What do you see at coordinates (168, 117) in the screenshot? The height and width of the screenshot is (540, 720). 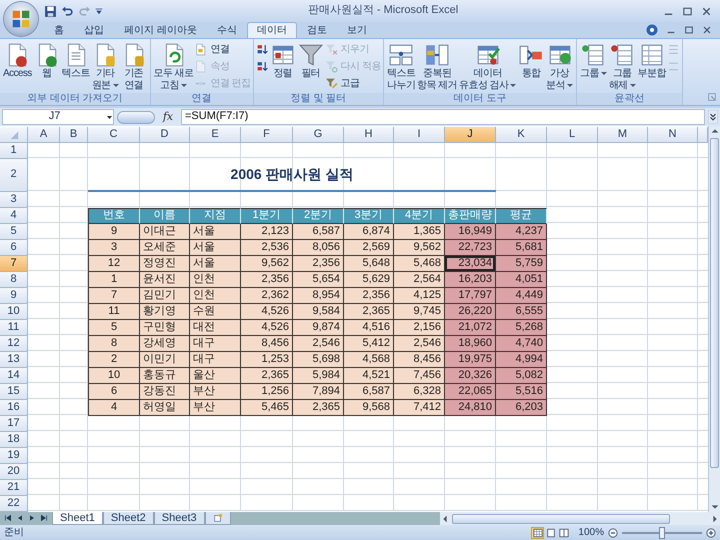 I see `function-button: fx` at bounding box center [168, 117].